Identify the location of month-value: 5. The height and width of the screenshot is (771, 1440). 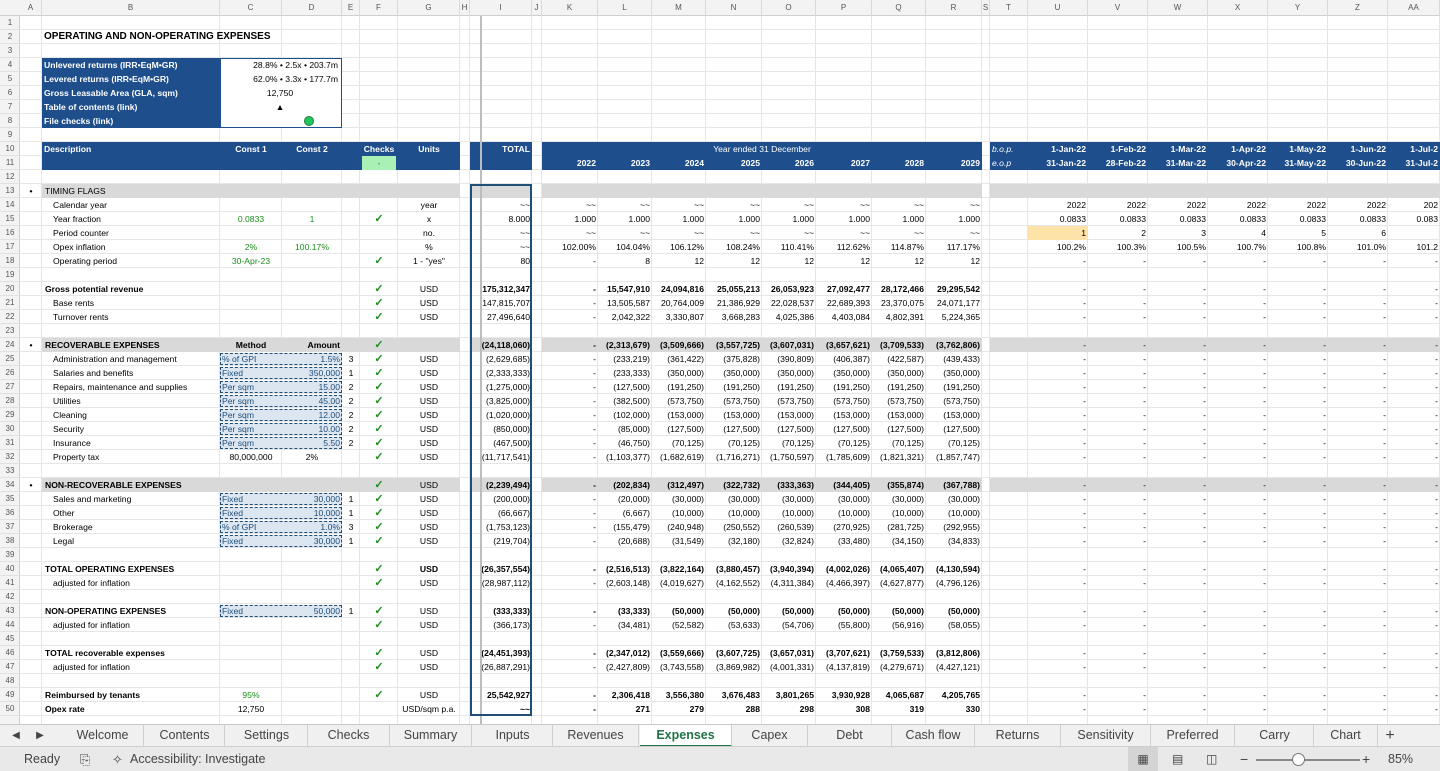
(1298, 233).